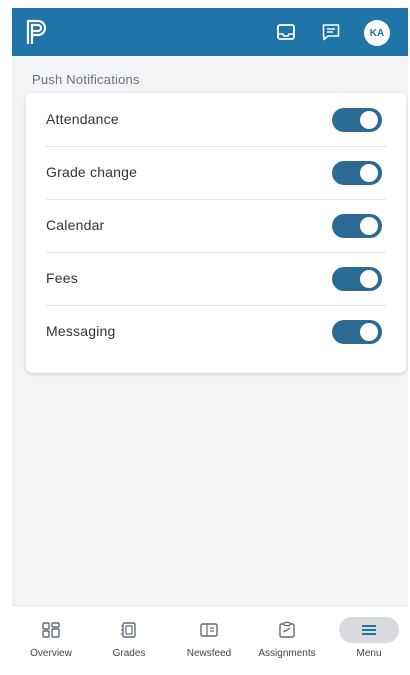  I want to click on newsfeed-icon, so click(209, 630).